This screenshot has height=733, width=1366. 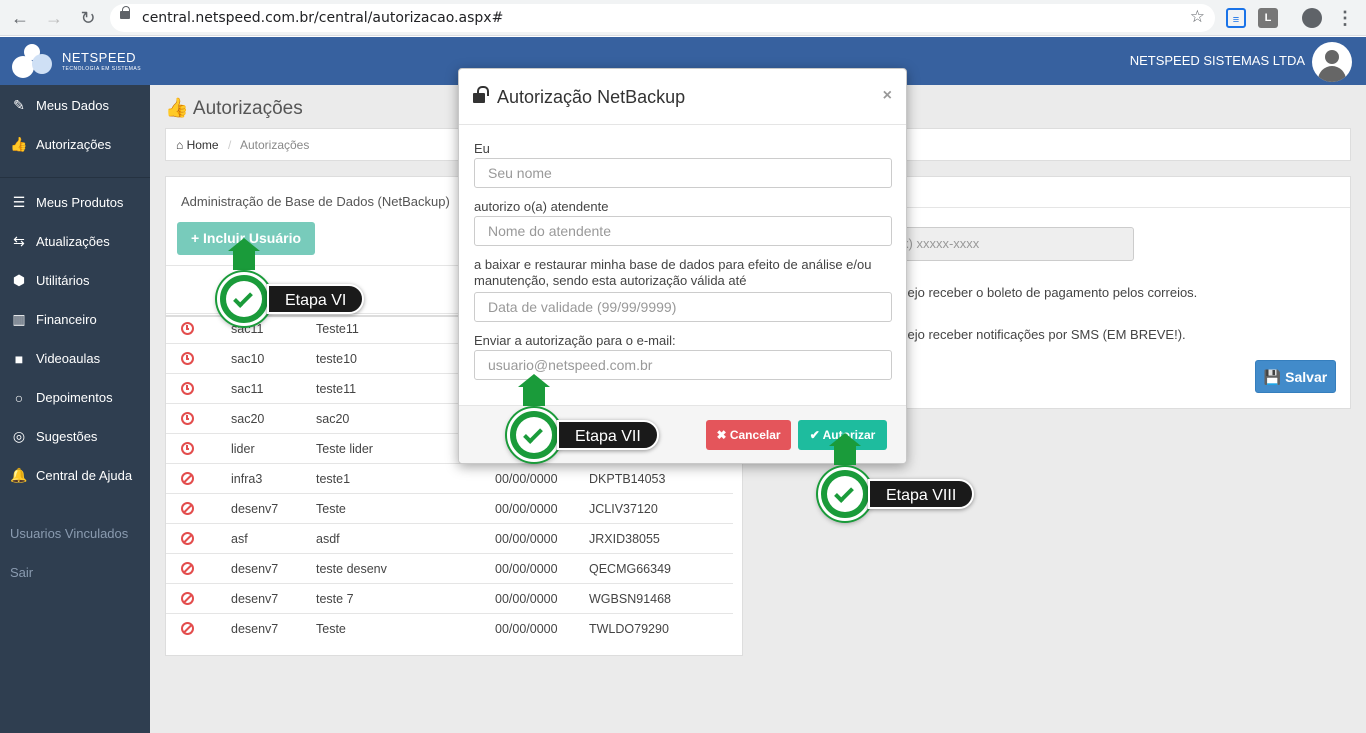 What do you see at coordinates (1272, 377) in the screenshot?
I see `save-icon: 💾` at bounding box center [1272, 377].